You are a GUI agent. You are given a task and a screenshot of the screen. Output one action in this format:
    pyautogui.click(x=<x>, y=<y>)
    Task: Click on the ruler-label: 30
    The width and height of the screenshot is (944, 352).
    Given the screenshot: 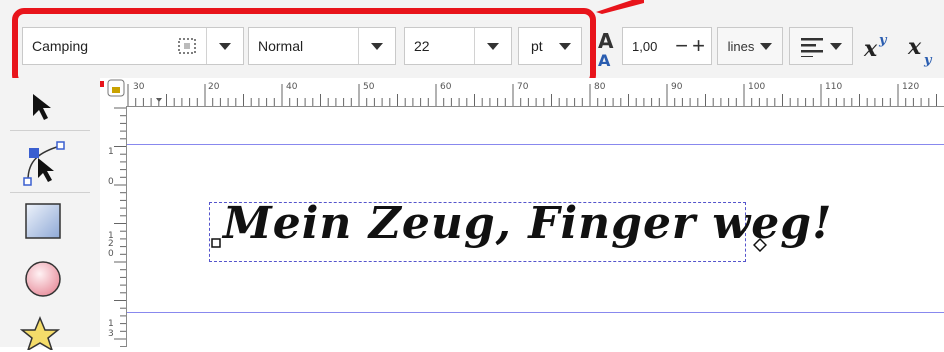 What is the action you would take?
    pyautogui.click(x=139, y=87)
    